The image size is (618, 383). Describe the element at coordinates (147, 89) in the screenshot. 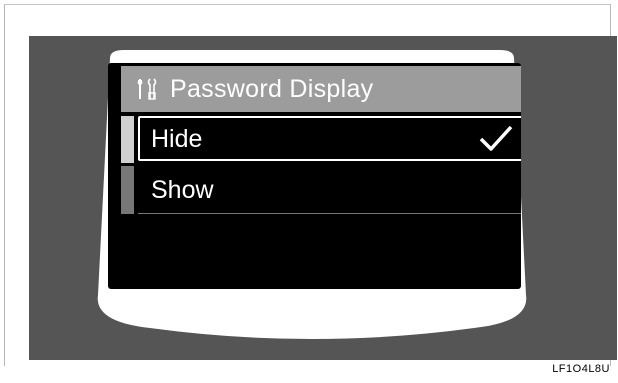

I see `settings-tools-icon` at that location.